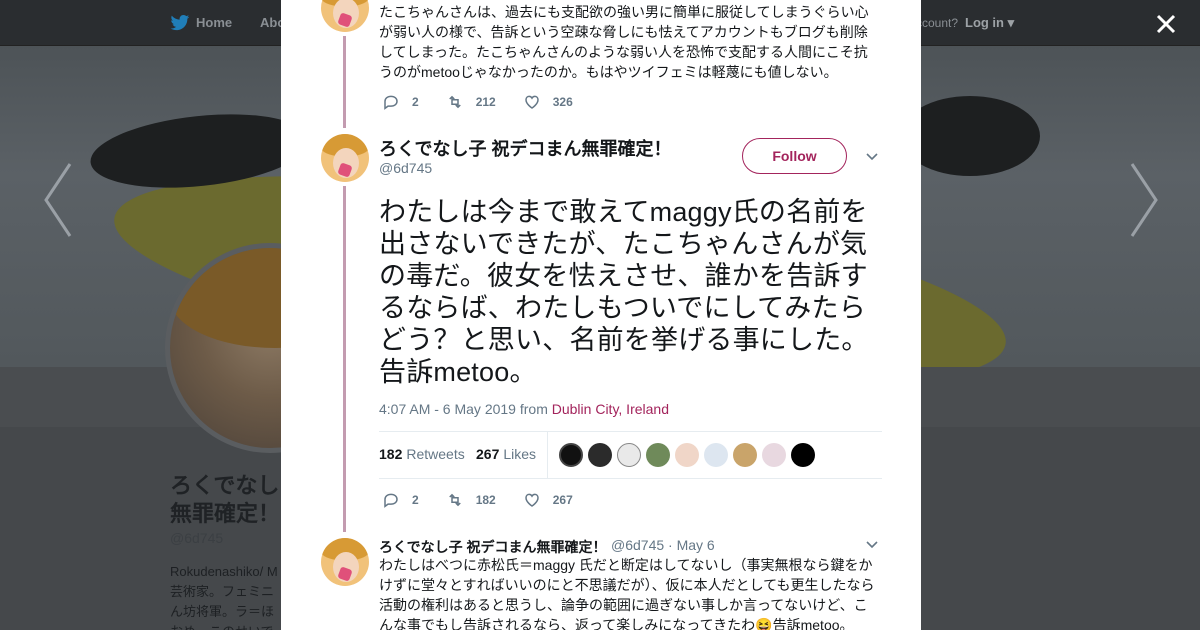 The height and width of the screenshot is (630, 1200). I want to click on retweet-count: 182, so click(485, 500).